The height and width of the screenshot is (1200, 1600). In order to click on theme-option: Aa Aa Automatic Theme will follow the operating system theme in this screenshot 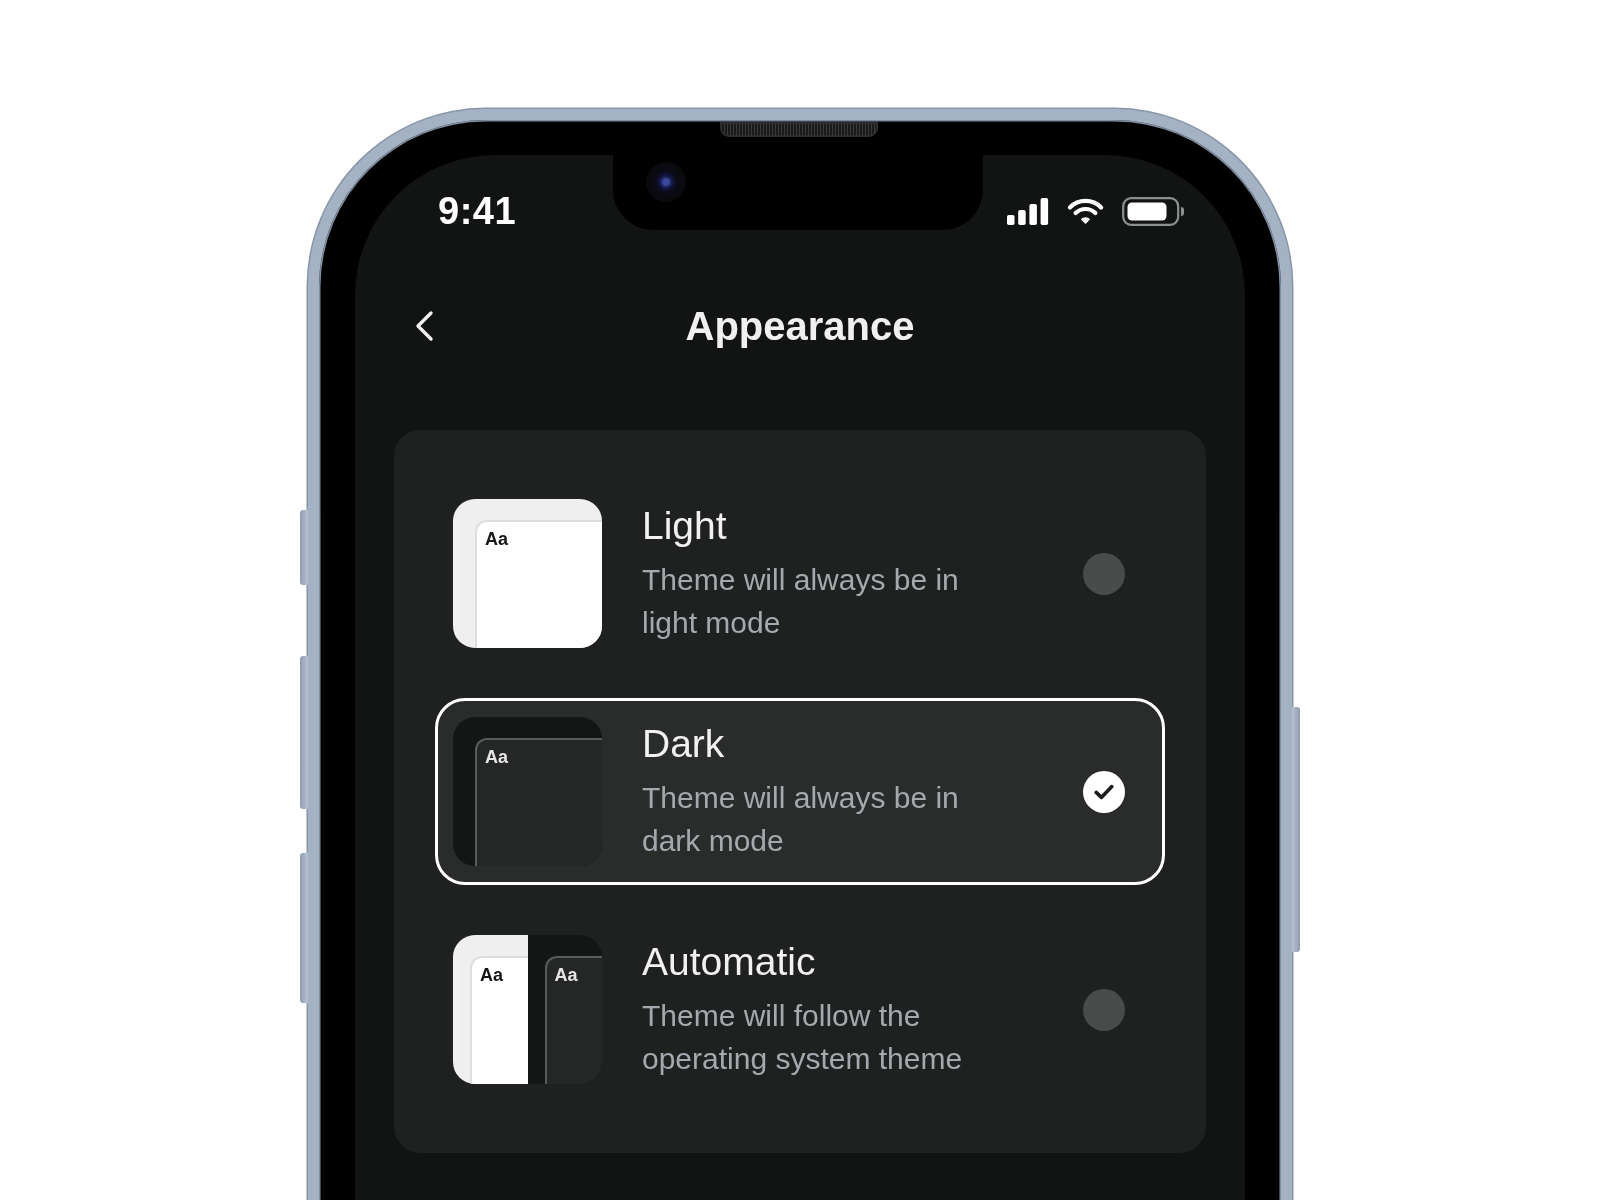, I will do `click(800, 1009)`.